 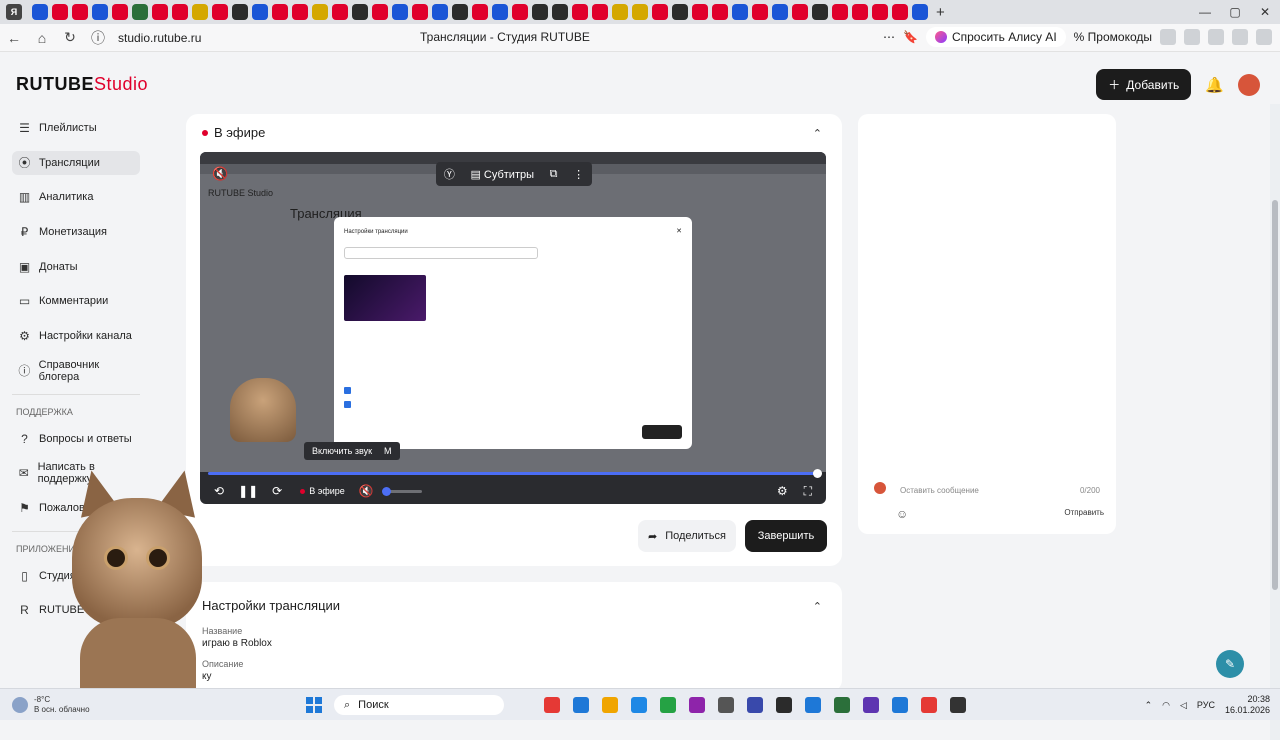 What do you see at coordinates (220, 174) in the screenshot?
I see `mute-icon: 🔇` at bounding box center [220, 174].